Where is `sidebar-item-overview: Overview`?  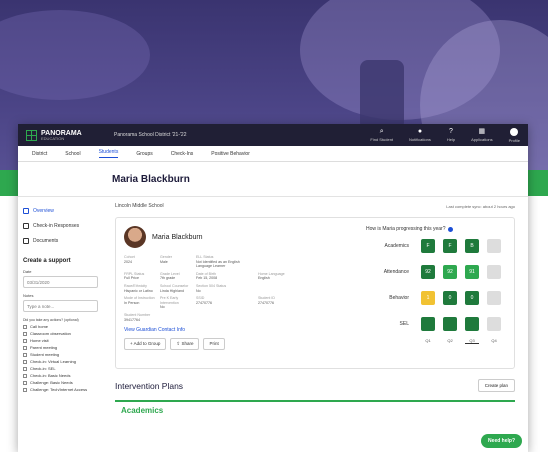
sidebar-item-overview: Overview is located at coordinates (60, 210).